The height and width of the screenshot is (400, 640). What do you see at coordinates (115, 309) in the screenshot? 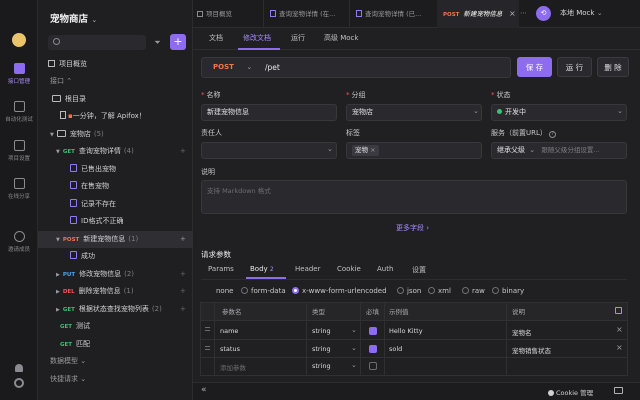
I see `tree-api-get-list: ▶ GET 根据状态查找宠物列表 (2) +` at bounding box center [115, 309].